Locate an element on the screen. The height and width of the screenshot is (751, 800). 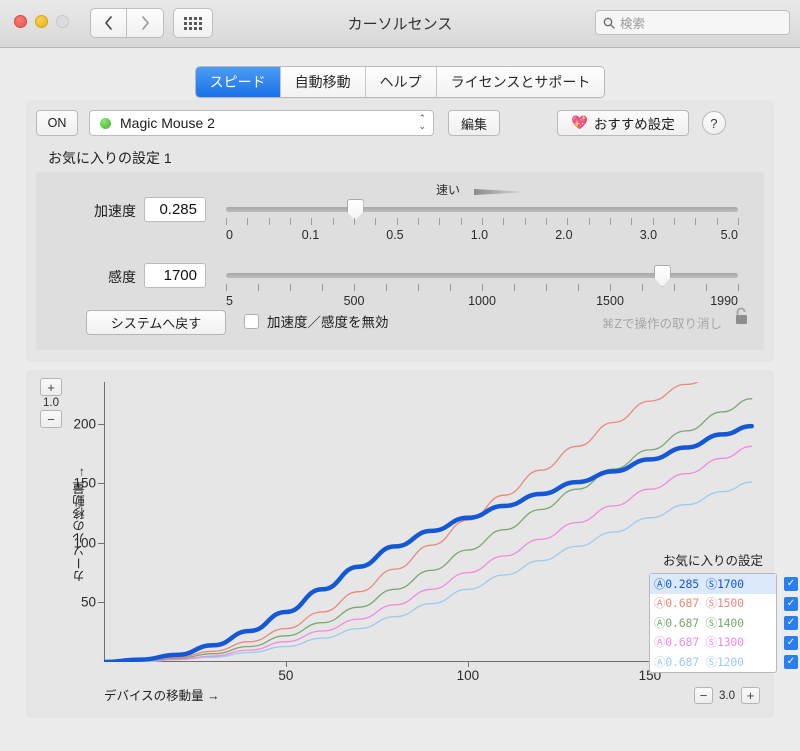
acceleration-label: 加速度 is located at coordinates (115, 211).